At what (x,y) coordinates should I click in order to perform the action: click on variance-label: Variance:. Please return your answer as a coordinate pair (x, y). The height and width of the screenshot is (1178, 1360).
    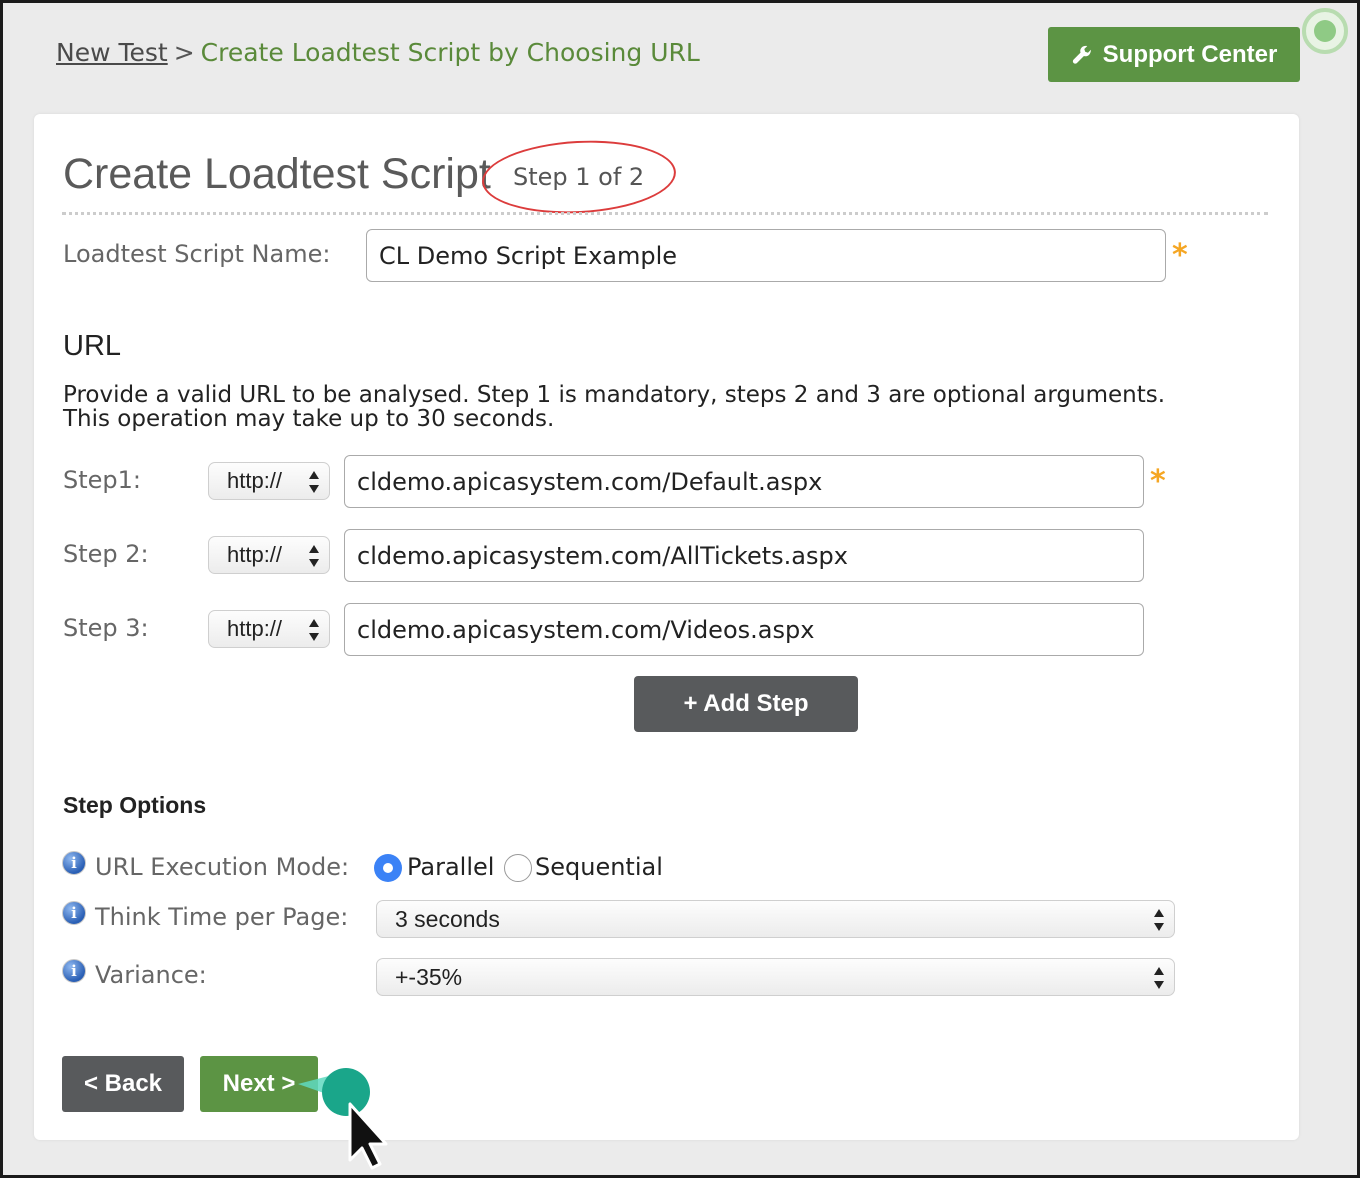
    Looking at the image, I should click on (151, 975).